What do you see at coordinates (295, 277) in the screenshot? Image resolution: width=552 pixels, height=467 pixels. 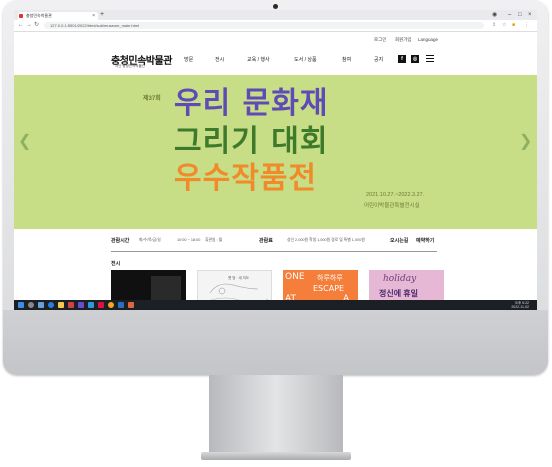 I see `escape-text-1: ONE` at bounding box center [295, 277].